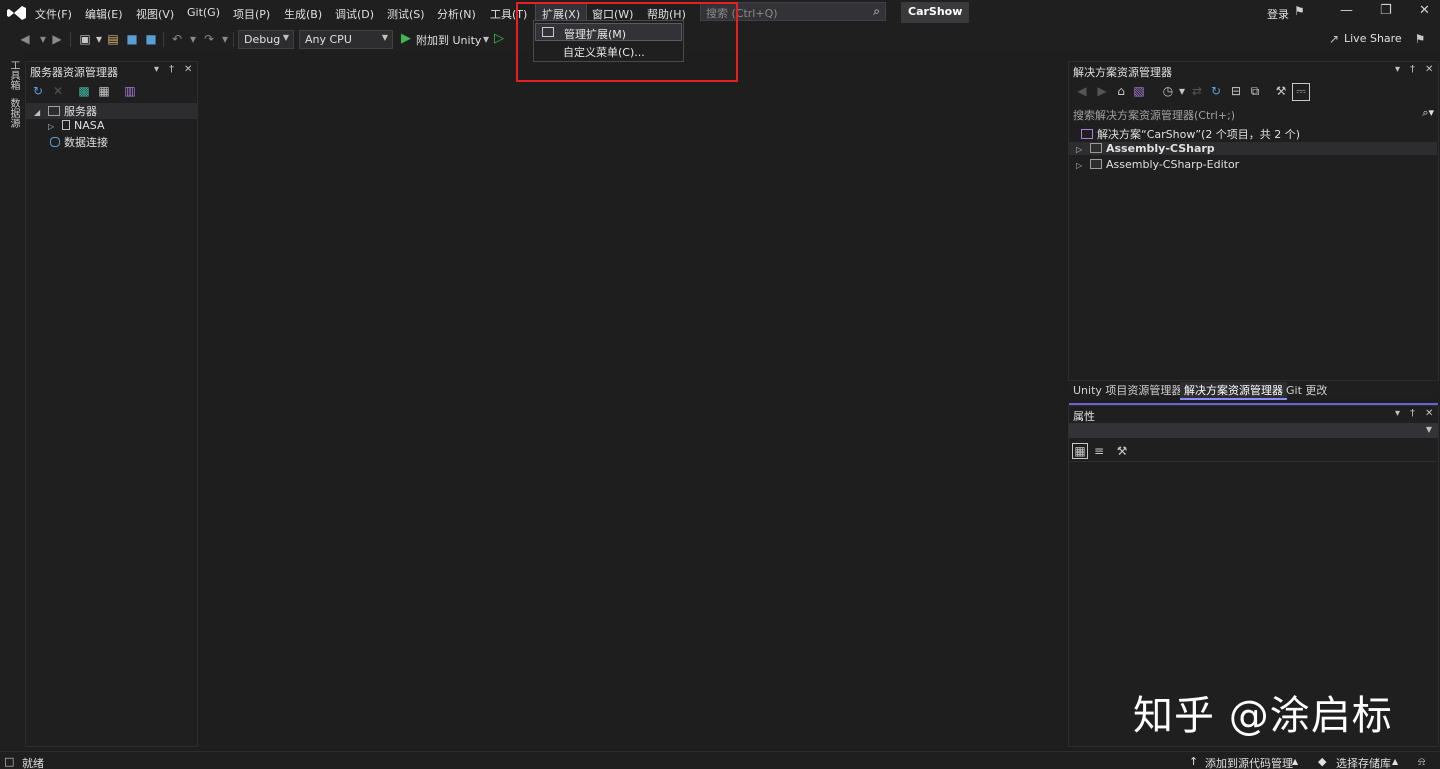 Image resolution: width=1440 pixels, height=769 pixels. Describe the element at coordinates (1182, 91) in the screenshot. I see `pending-dropdown-icon: ▾` at that location.